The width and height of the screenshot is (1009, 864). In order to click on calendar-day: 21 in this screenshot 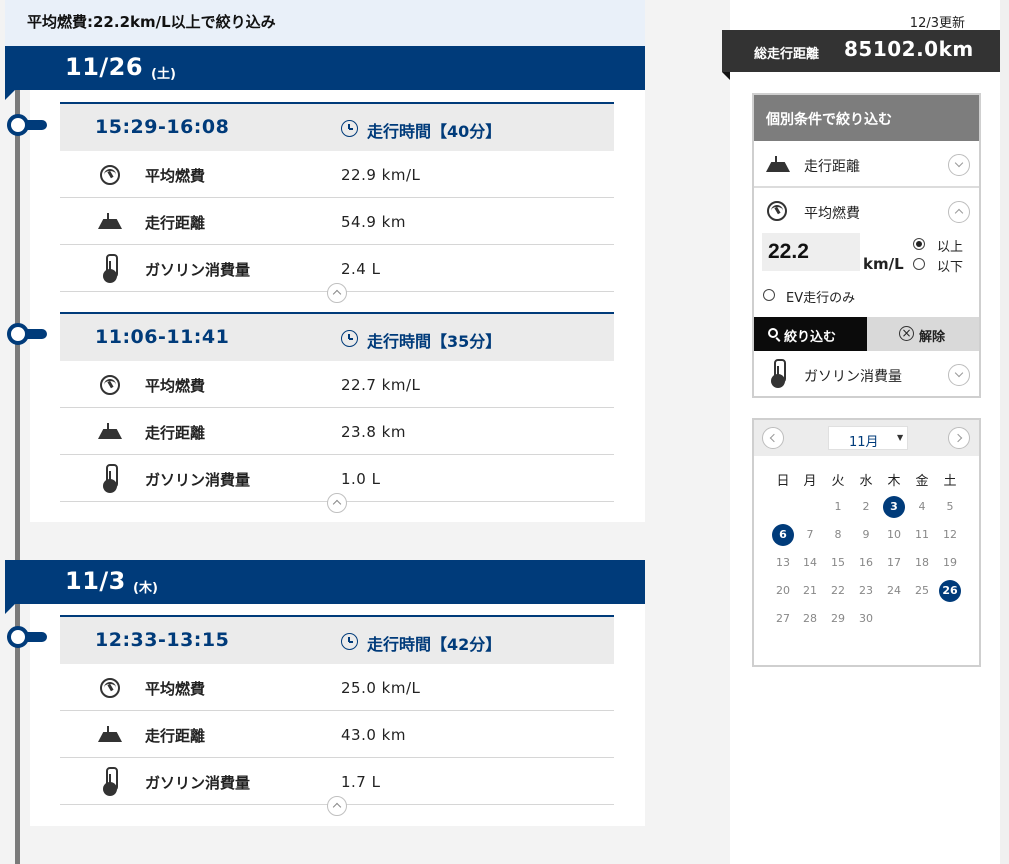, I will do `click(810, 590)`.